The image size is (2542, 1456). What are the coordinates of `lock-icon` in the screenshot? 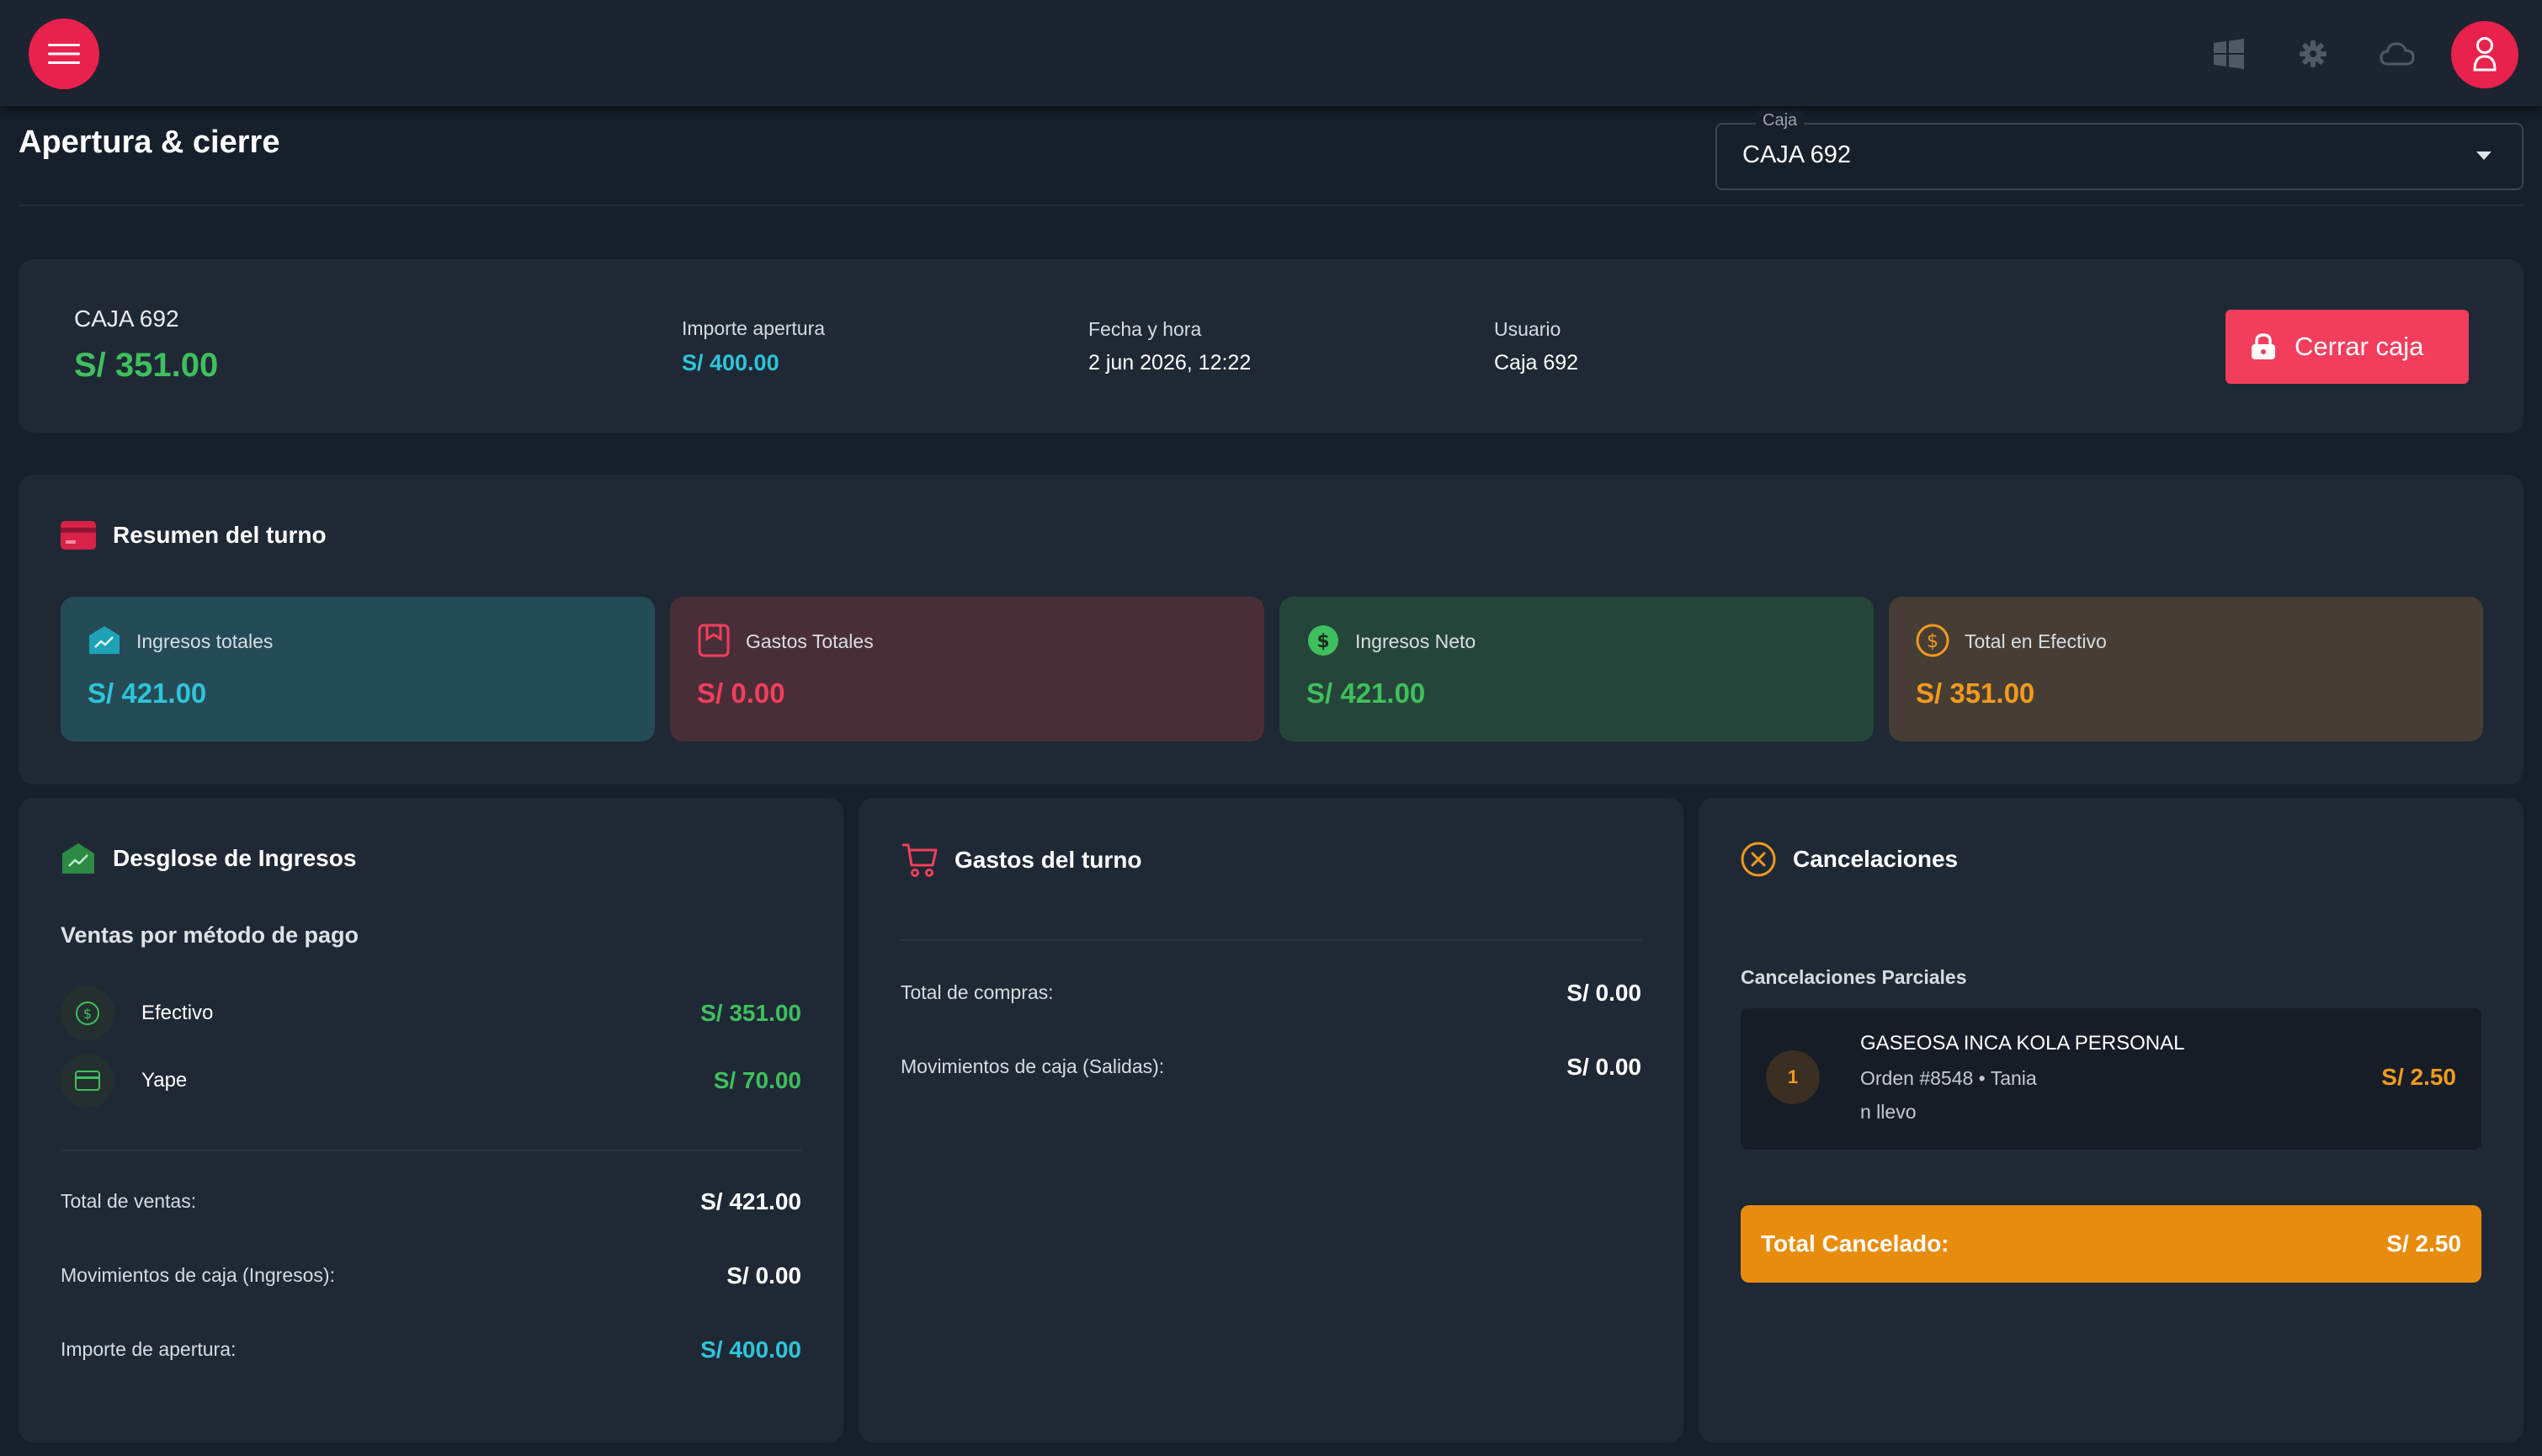 It's located at (2263, 346).